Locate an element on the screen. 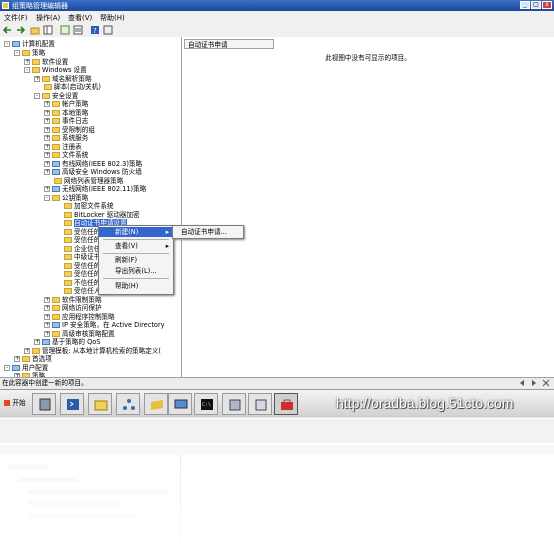  tree-node-wireless-network: + 无线网络(IEEE 802.11)策略 is located at coordinates (95, 189).